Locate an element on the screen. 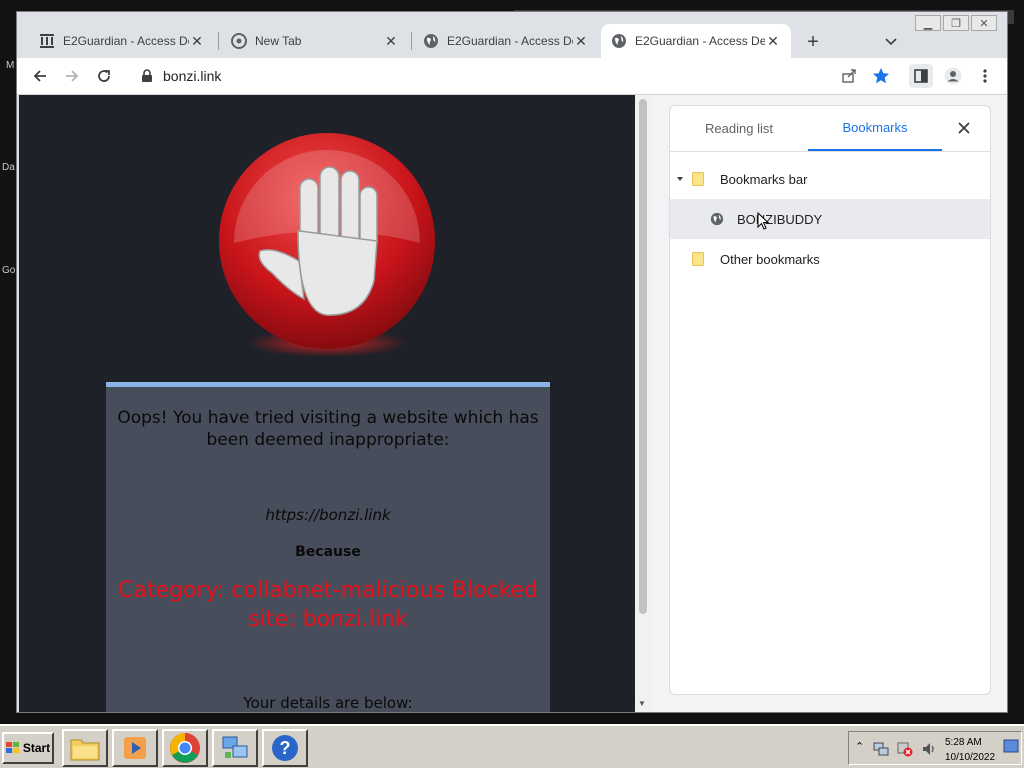  tab-e2guardian-1: E2Guardian - Access Deni ✕ is located at coordinates (122, 41).